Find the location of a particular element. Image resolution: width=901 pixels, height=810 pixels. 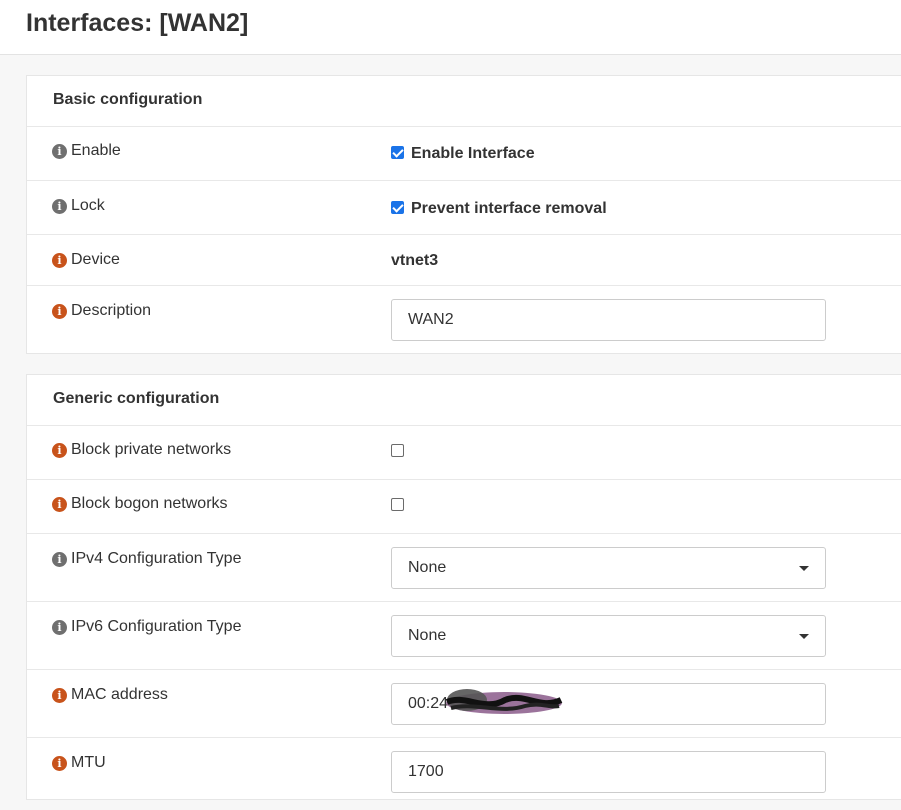

block-private-networks-label: i Block private networks is located at coordinates (141, 450).